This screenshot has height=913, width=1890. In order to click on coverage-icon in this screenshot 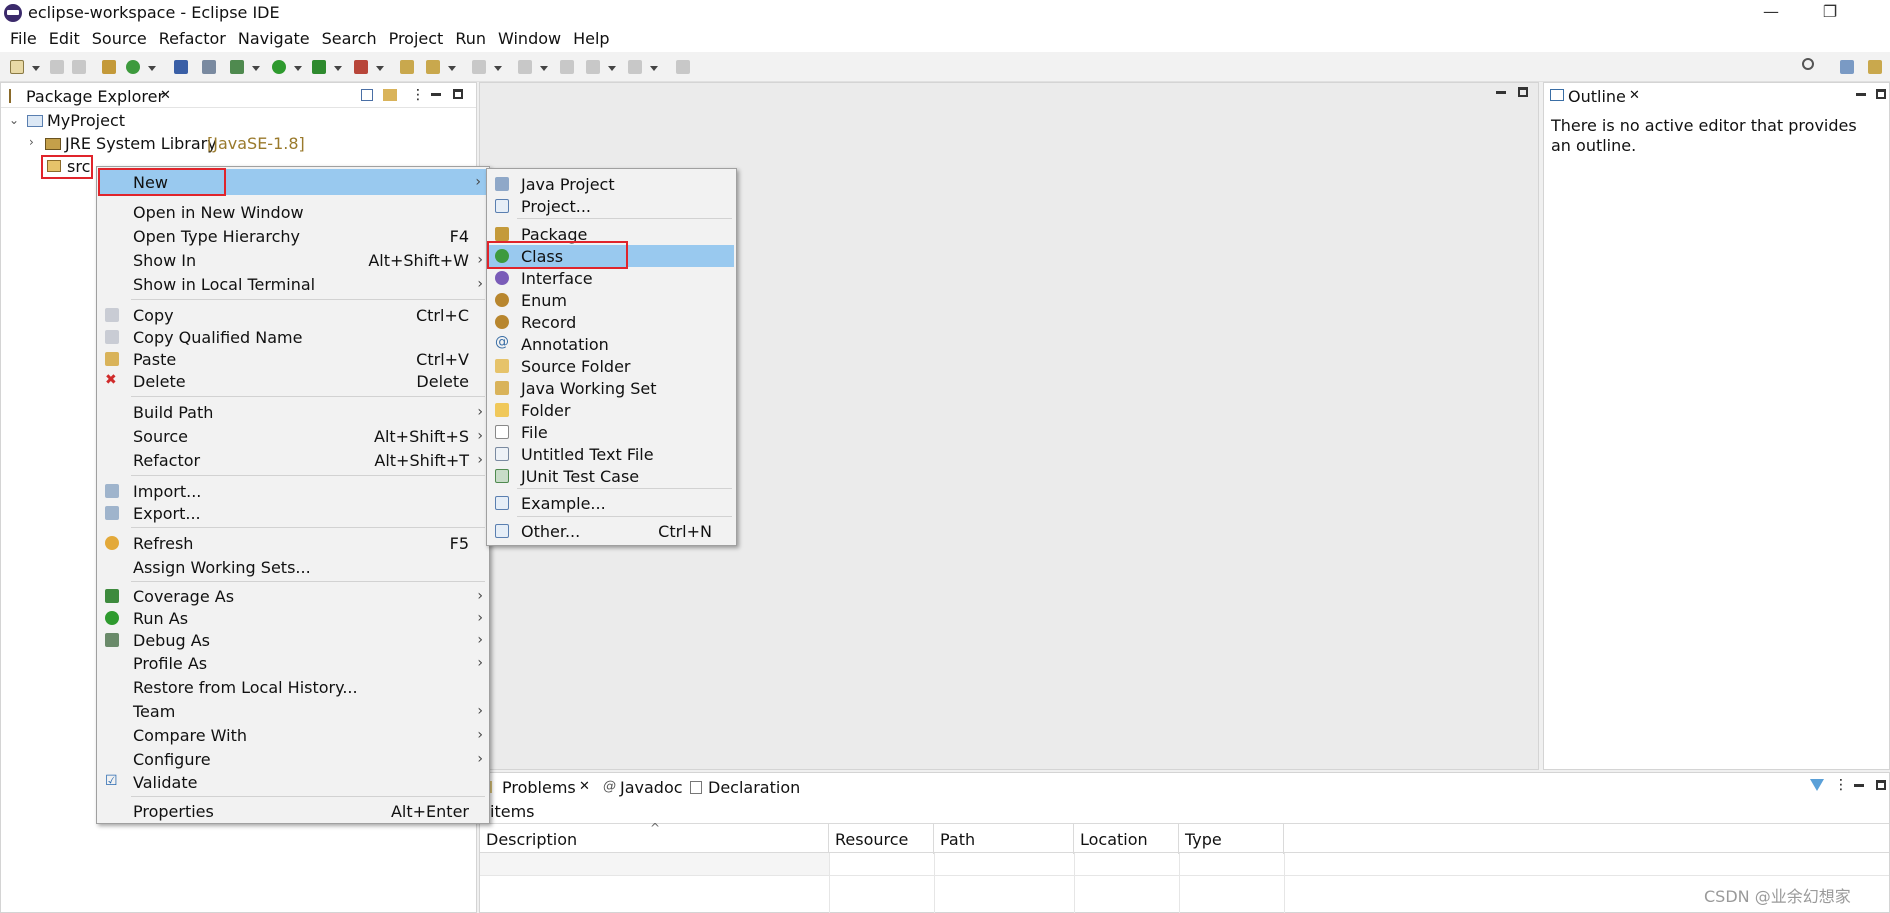, I will do `click(319, 67)`.